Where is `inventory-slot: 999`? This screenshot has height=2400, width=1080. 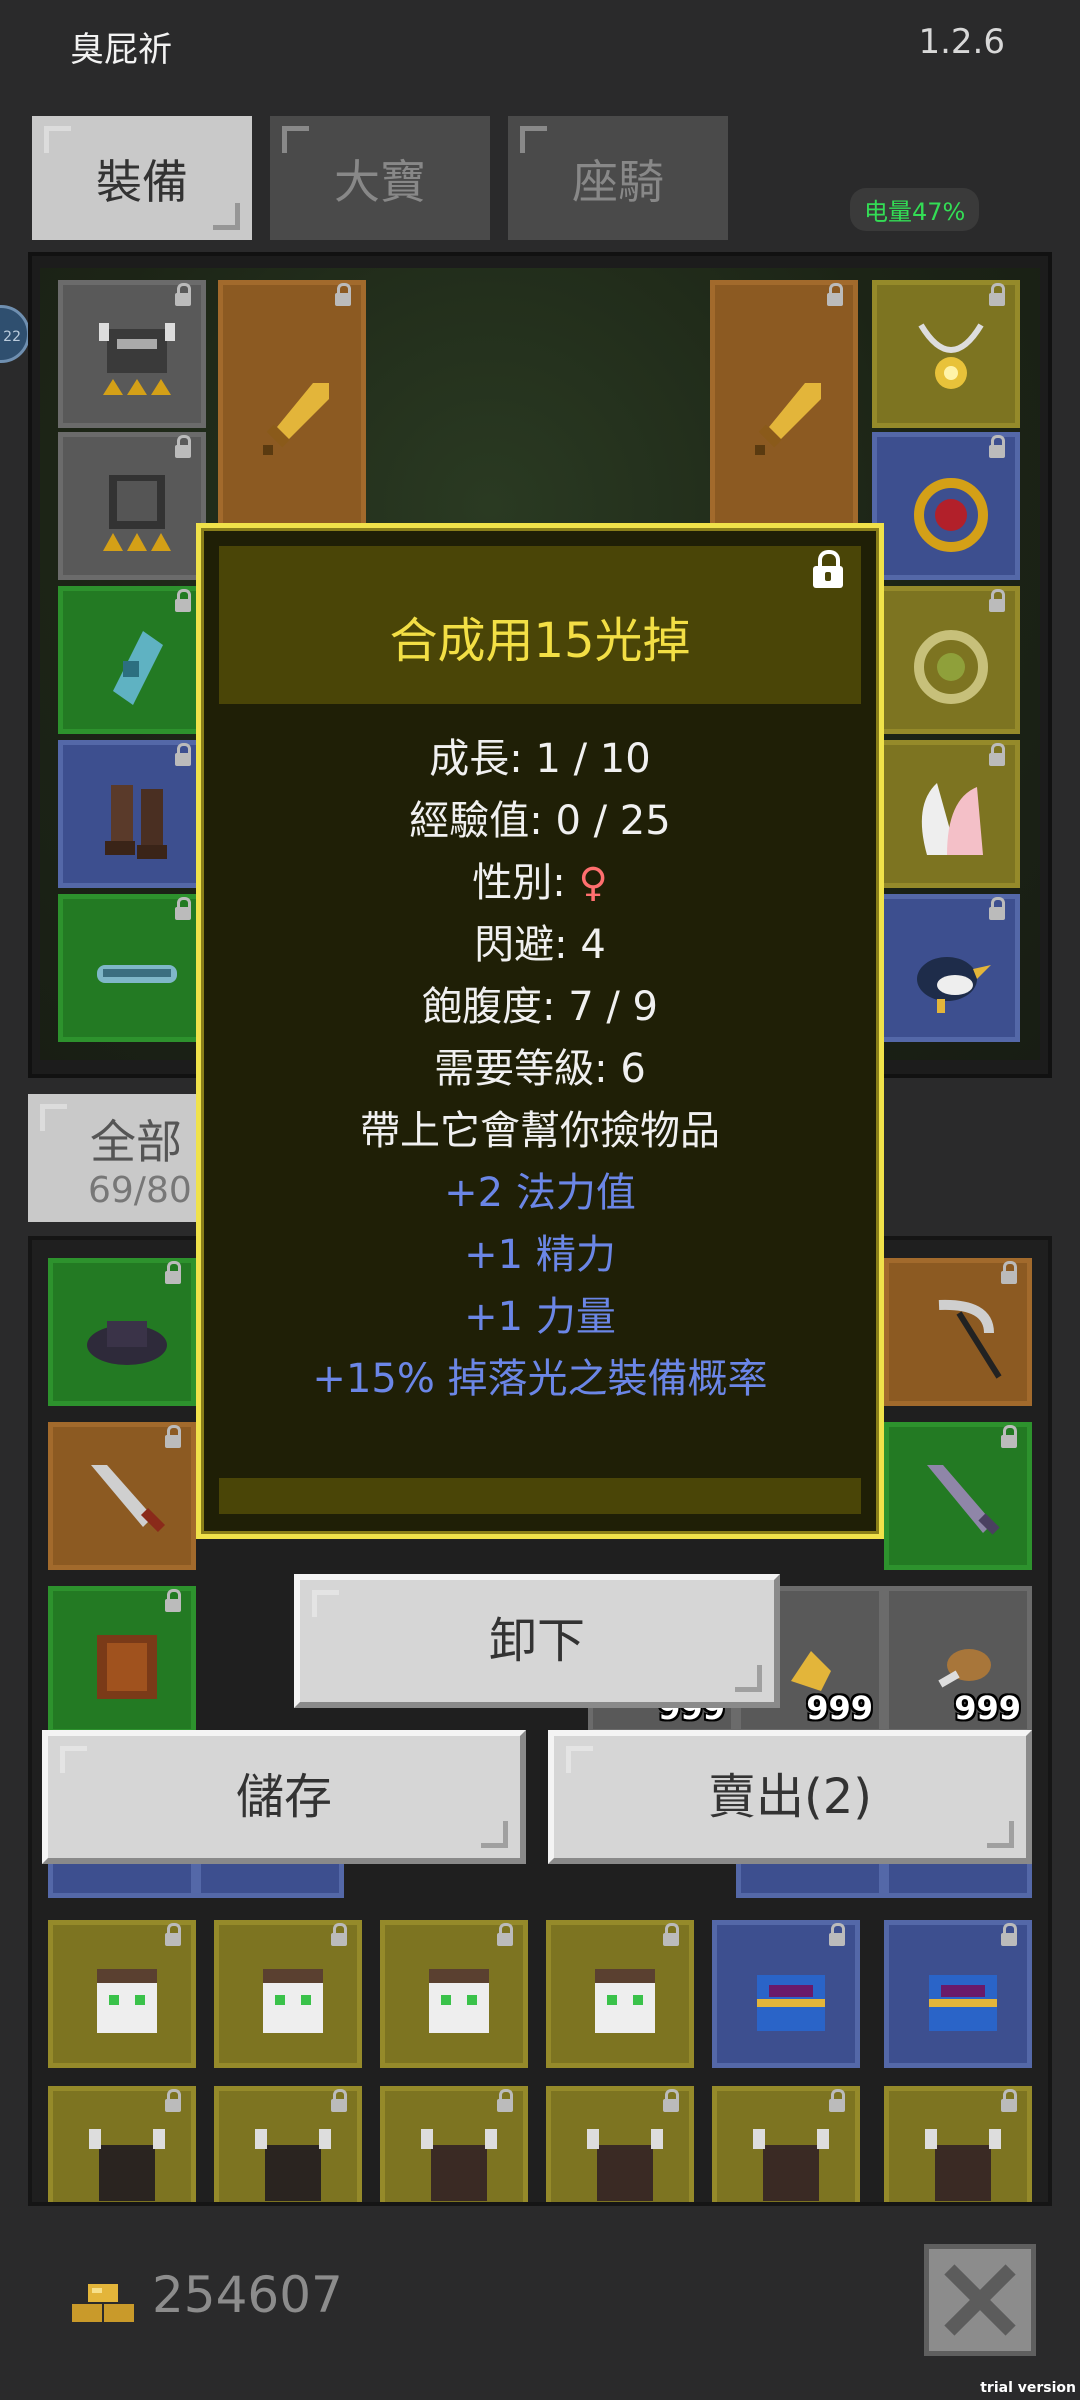
inventory-slot: 999 is located at coordinates (958, 1660).